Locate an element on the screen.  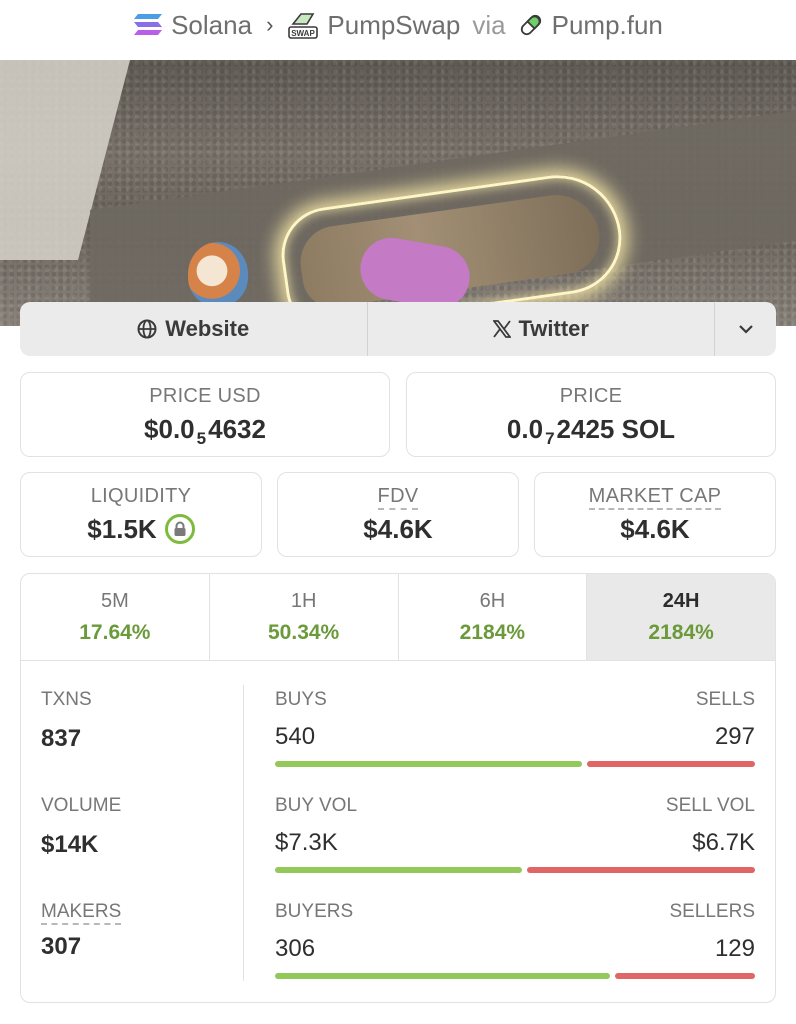
chevron-right-icon: › is located at coordinates (270, 24).